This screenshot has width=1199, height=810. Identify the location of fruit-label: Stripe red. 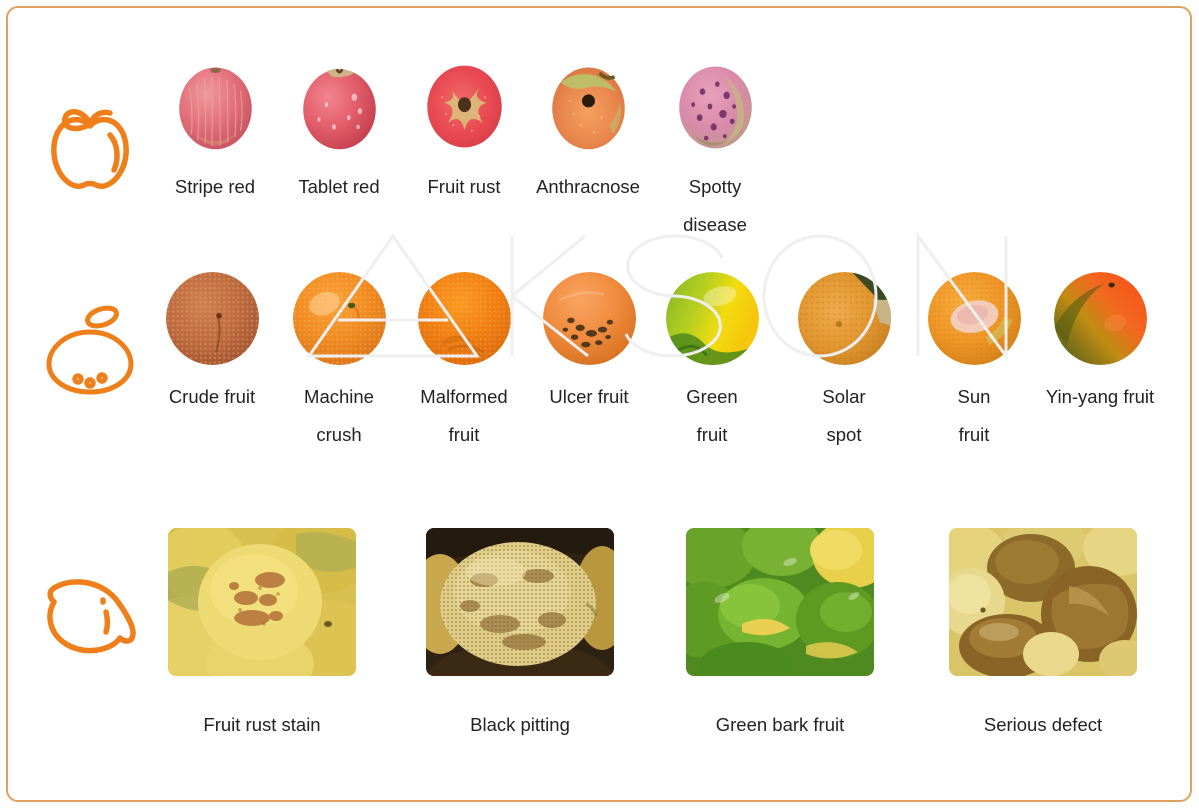
(215, 186).